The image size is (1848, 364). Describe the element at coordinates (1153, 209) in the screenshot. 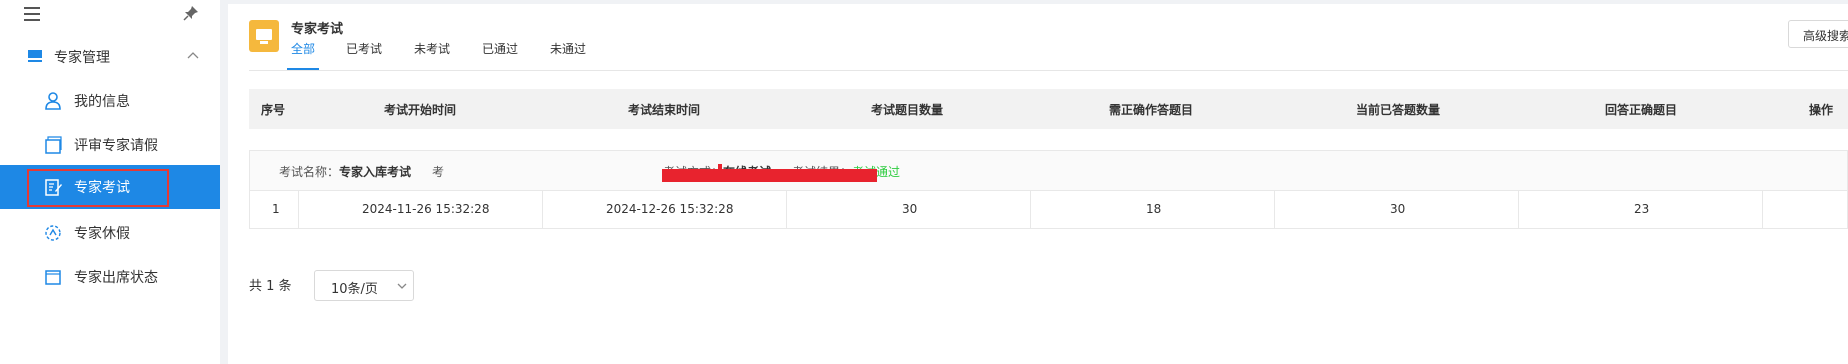

I see `cell-required-correct: 18` at that location.